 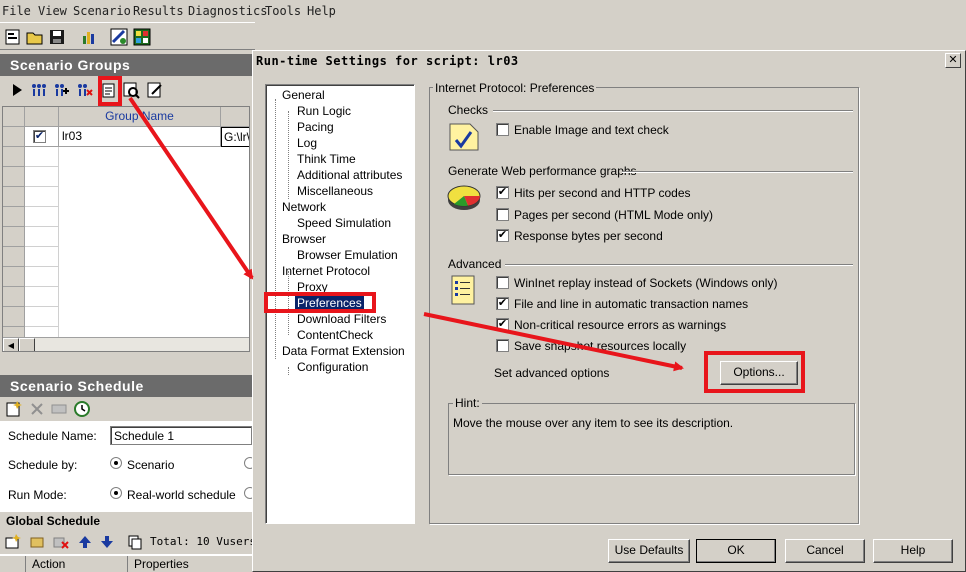 I want to click on tree-item-pacing: Pacing, so click(x=315, y=127).